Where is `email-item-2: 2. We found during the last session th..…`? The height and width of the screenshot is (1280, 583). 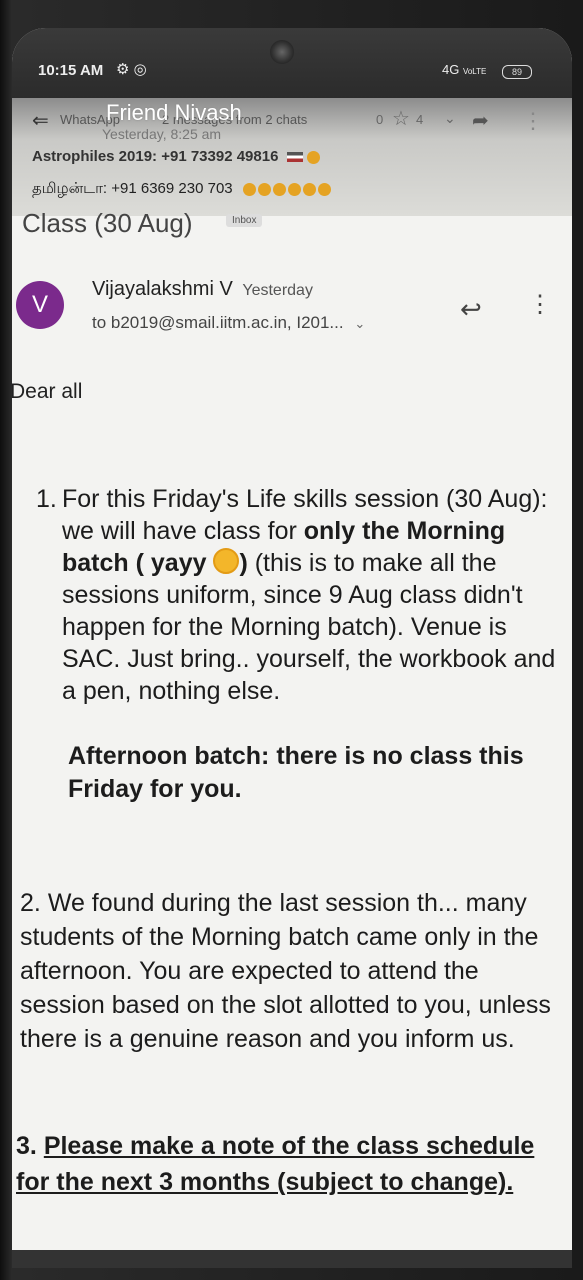
email-item-2: 2. We found during the last session th..… is located at coordinates (290, 971).